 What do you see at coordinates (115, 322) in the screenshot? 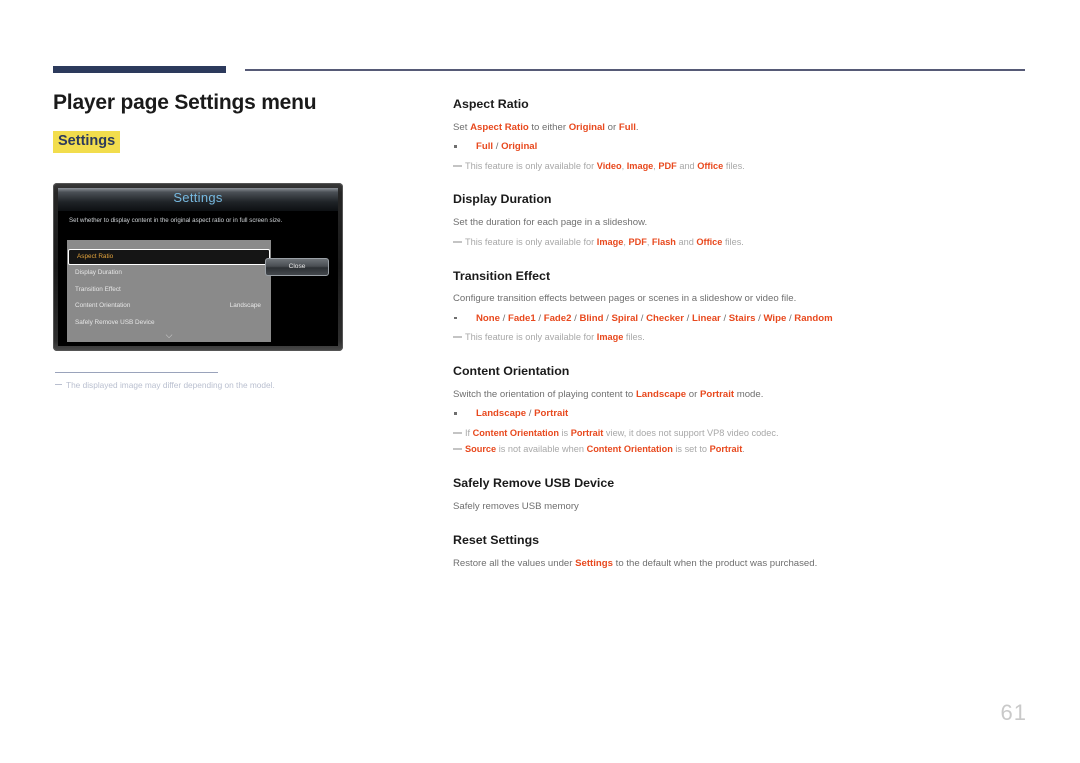
I see `osd-menu-item-label: Safely Remove USB Device` at bounding box center [115, 322].